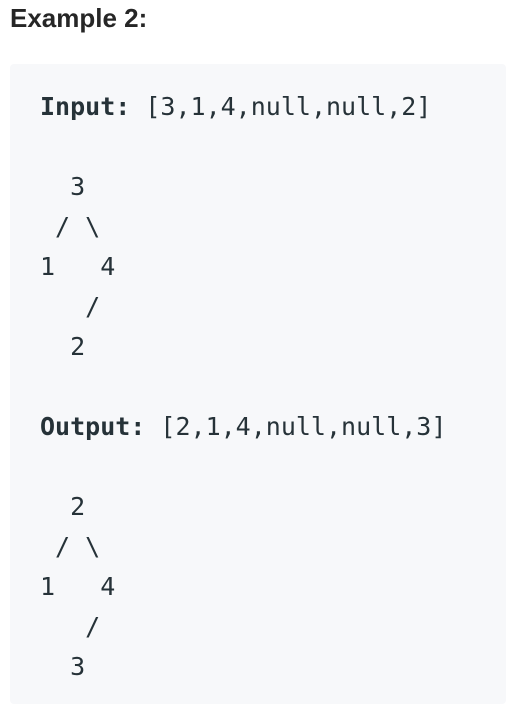 This screenshot has width=506, height=716. What do you see at coordinates (70, 306) in the screenshot?
I see `input-tree-line-4: /` at bounding box center [70, 306].